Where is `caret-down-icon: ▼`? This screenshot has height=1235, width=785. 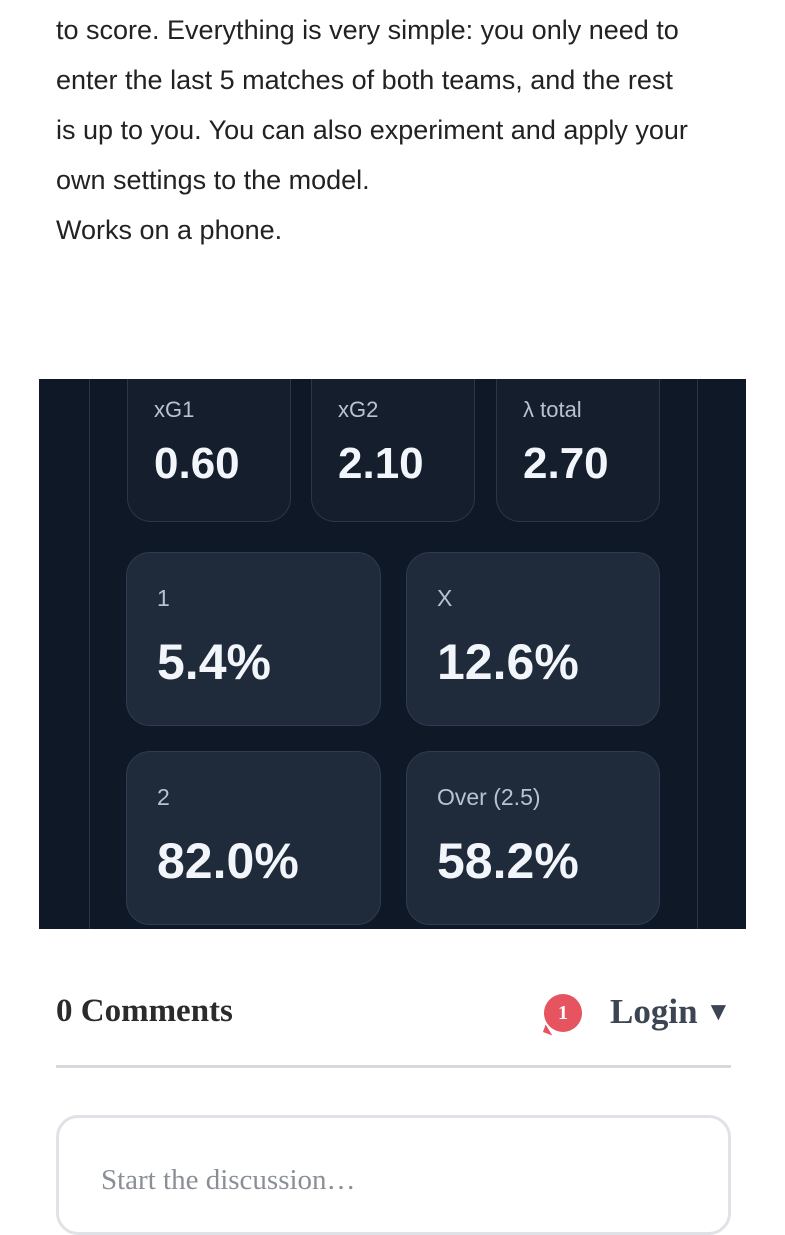
caret-down-icon: ▼ is located at coordinates (718, 1011).